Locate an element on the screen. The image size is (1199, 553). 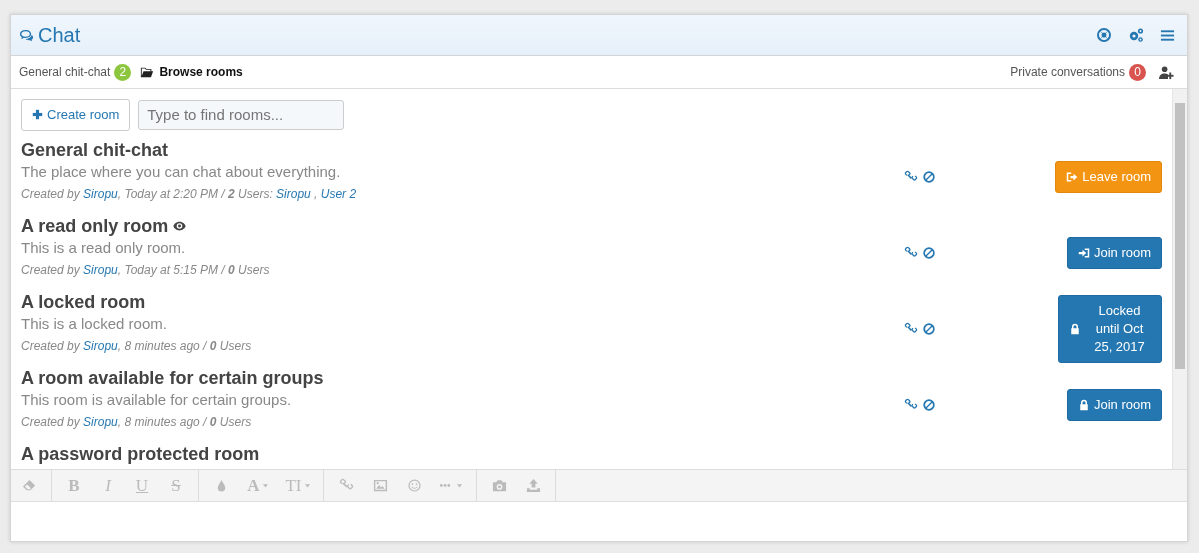
tab: Browse rooms is located at coordinates (191, 72).